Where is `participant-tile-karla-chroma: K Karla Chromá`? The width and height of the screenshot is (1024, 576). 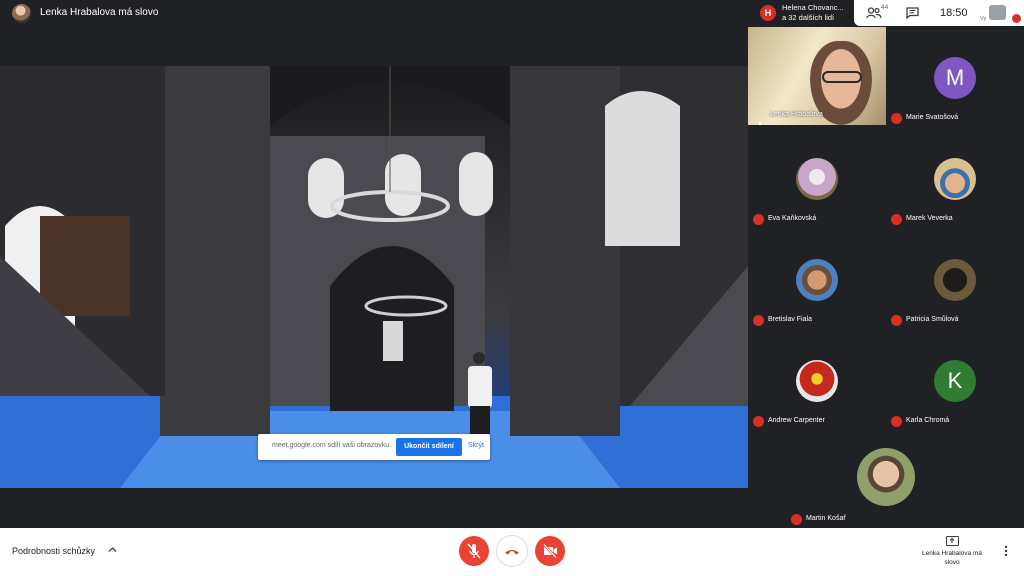
participant-tile-karla-chroma: K Karla Chromá is located at coordinates (955, 380).